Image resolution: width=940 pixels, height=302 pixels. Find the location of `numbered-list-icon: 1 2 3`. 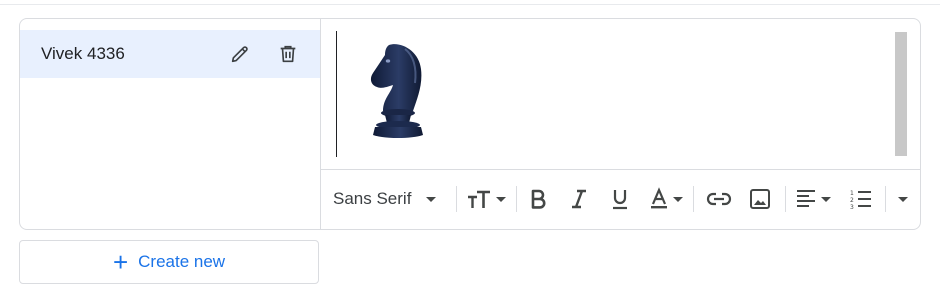

numbered-list-icon: 1 2 3 is located at coordinates (860, 200).